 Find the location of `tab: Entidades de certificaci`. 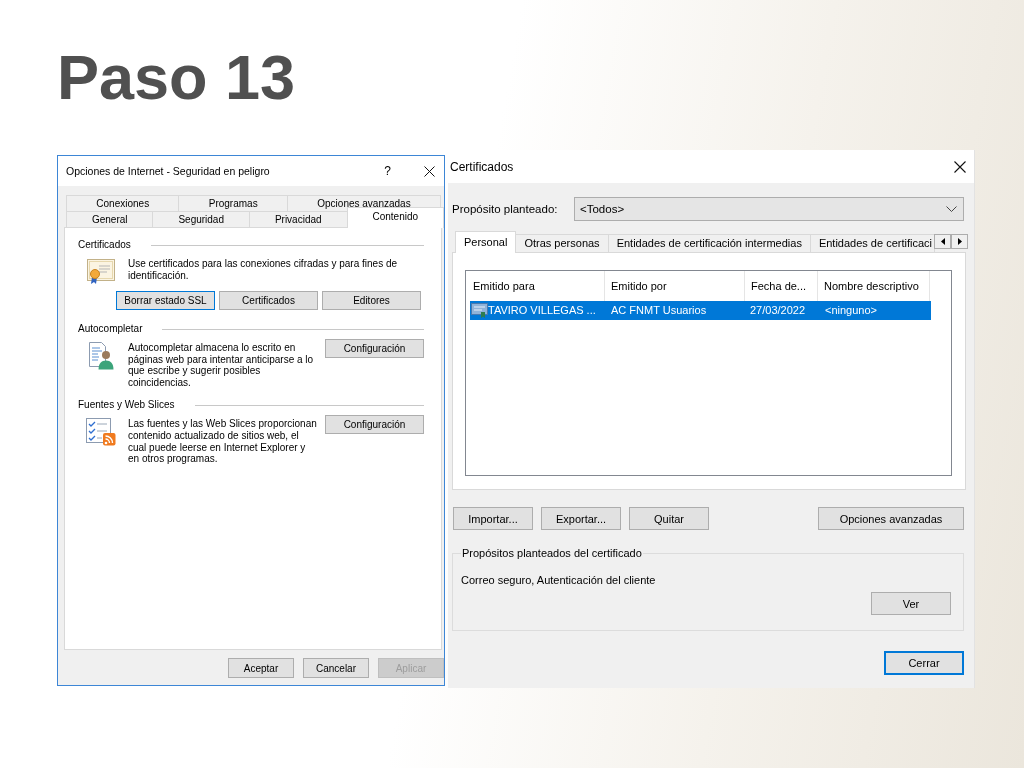

tab: Entidades de certificaci is located at coordinates (872, 243).